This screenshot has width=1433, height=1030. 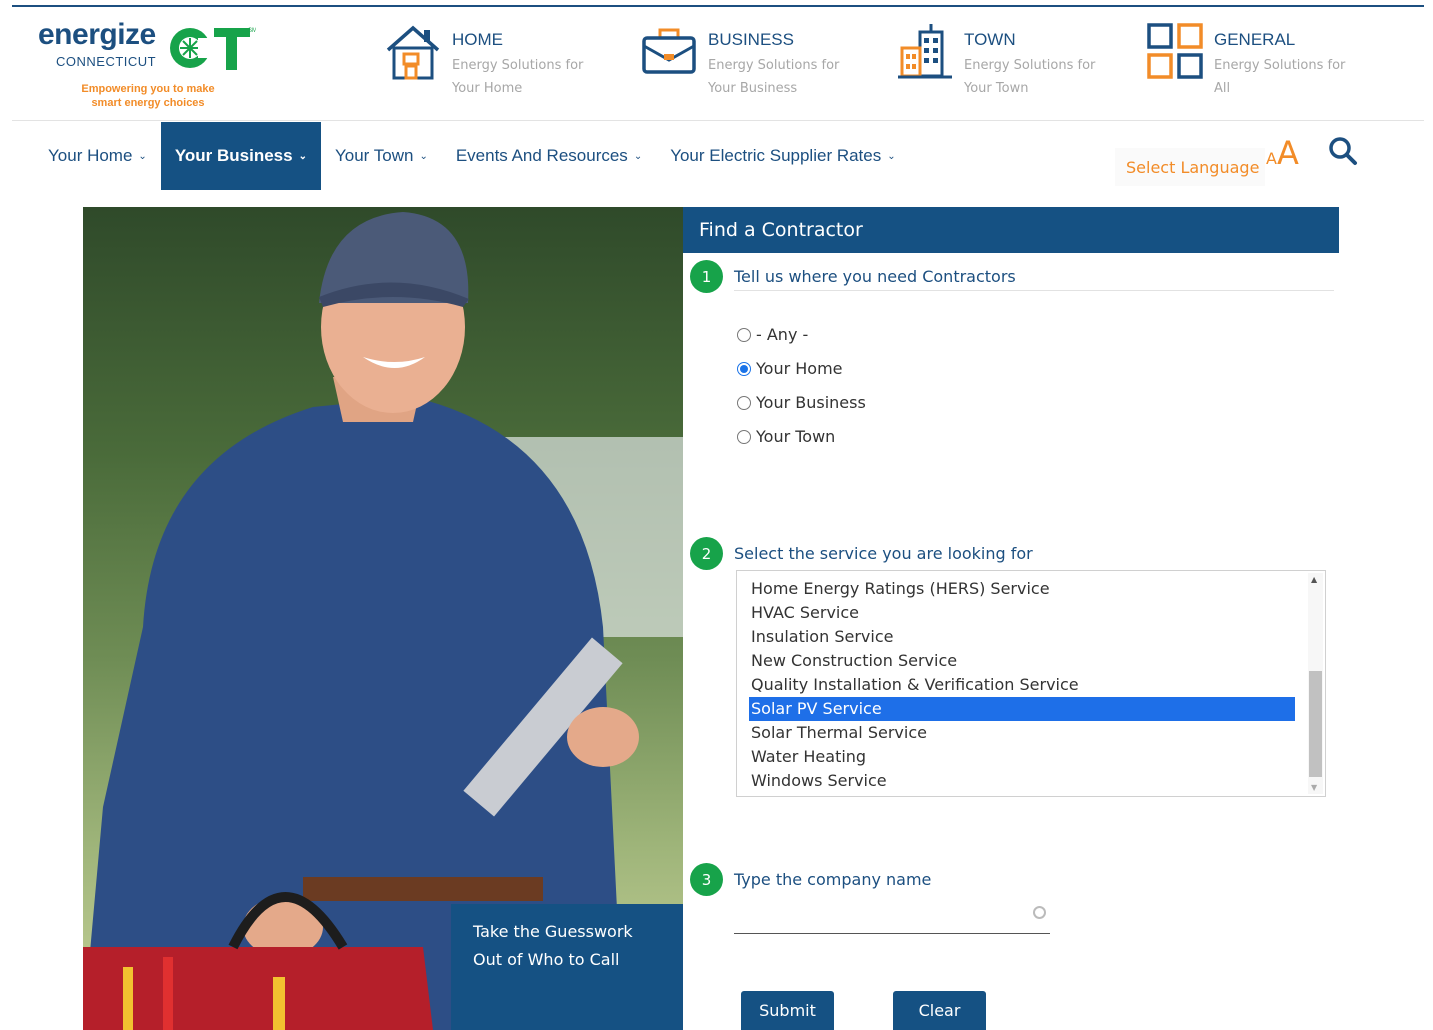 I want to click on audience-title: BUSINESS, so click(x=751, y=39).